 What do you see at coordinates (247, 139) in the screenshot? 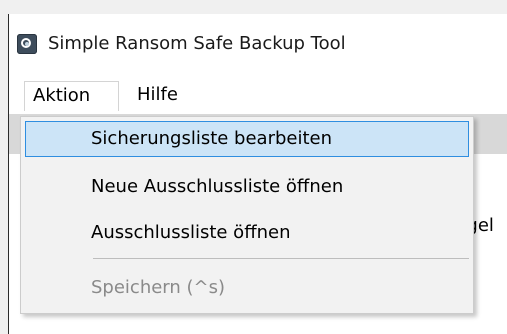
I see `menu-item-sicherungsliste-bearbeiten: Sicherungsliste bearbeiten` at bounding box center [247, 139].